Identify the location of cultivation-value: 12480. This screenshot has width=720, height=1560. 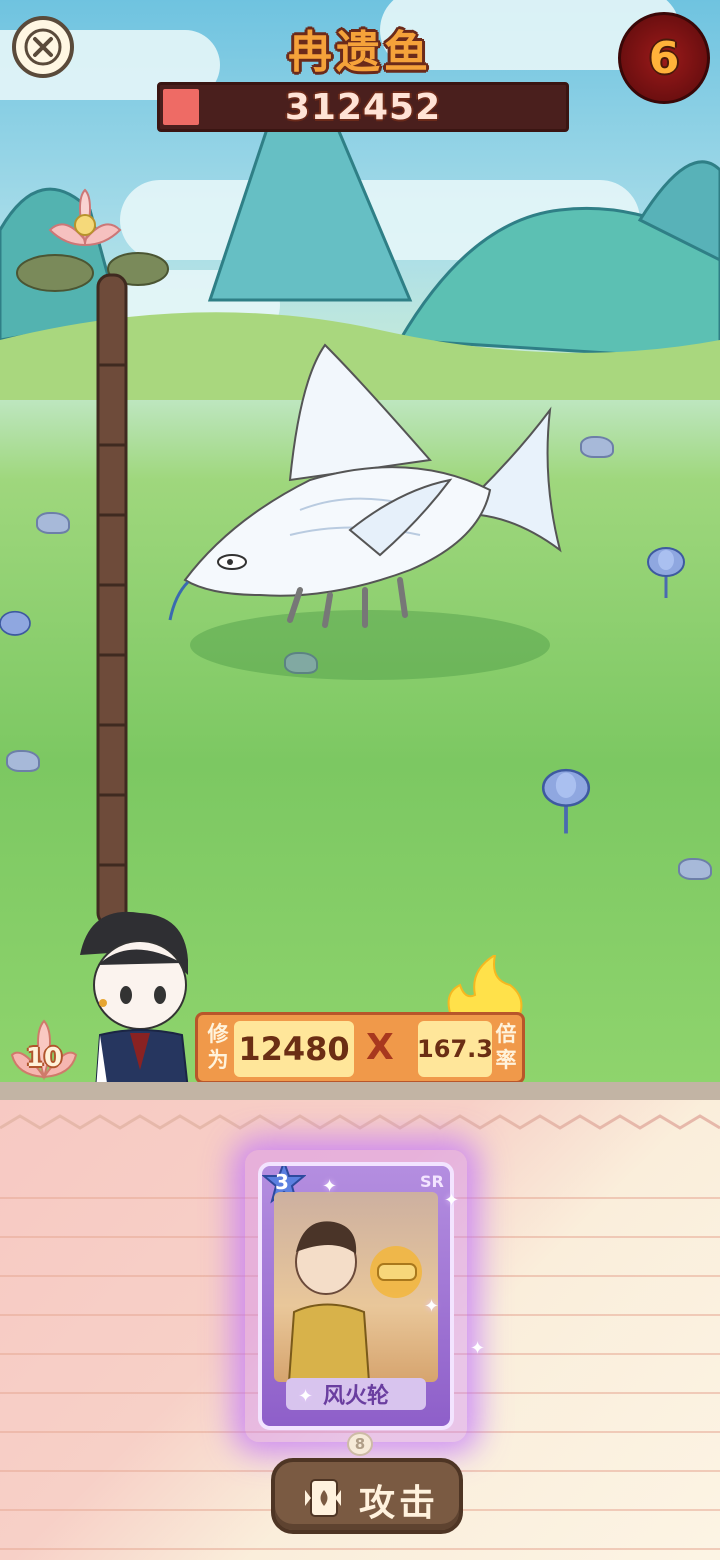
(294, 1049).